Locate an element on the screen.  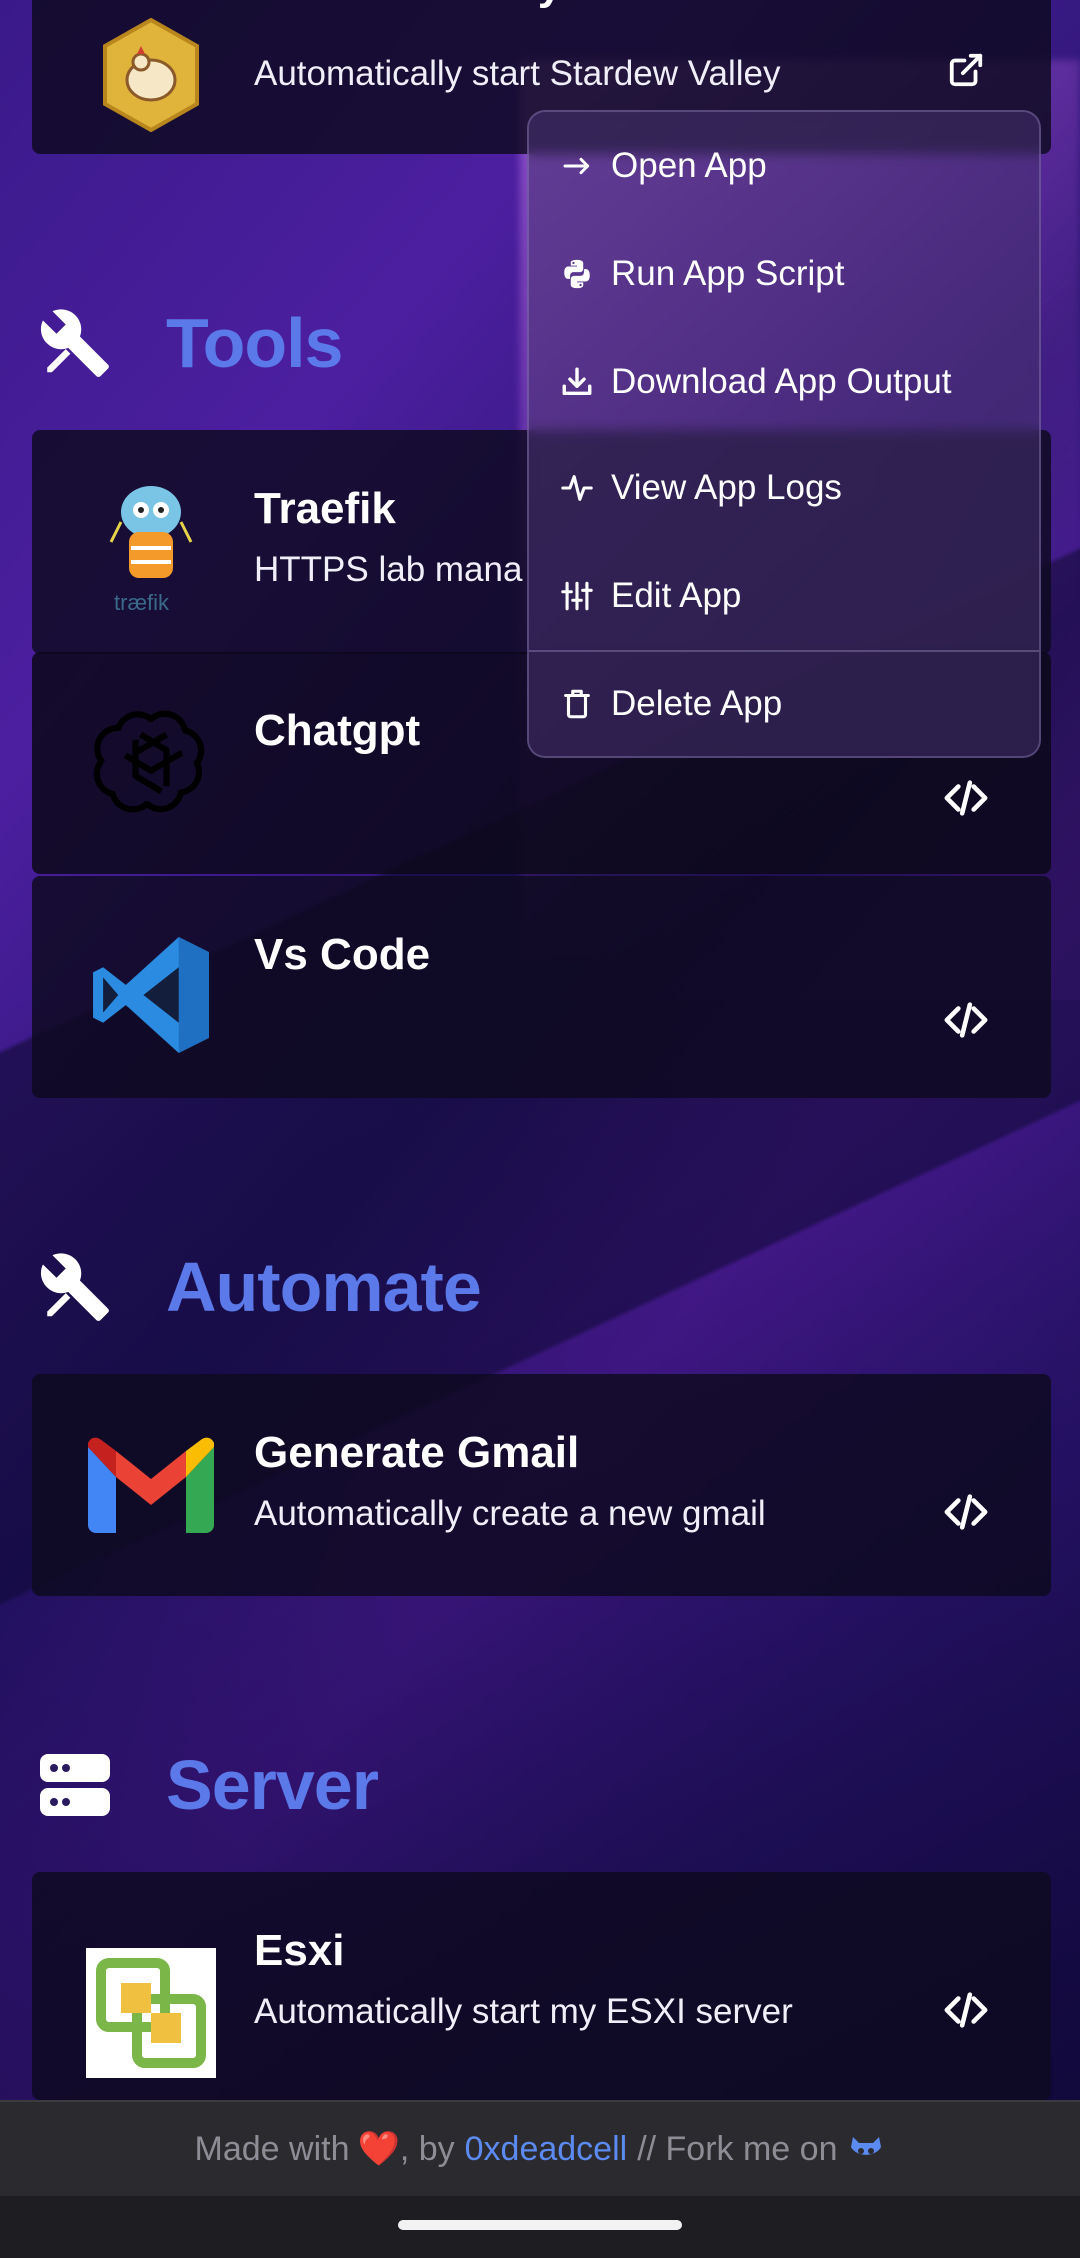
app-description: Automatically start Stardew Valley is located at coordinates (517, 73).